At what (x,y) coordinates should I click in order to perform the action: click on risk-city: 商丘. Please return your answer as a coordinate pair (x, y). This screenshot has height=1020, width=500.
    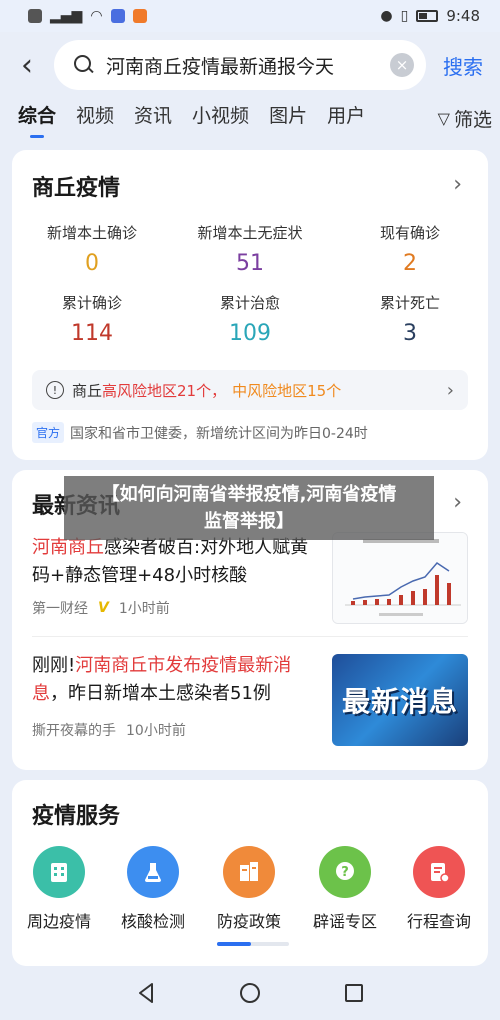
    Looking at the image, I should click on (87, 390).